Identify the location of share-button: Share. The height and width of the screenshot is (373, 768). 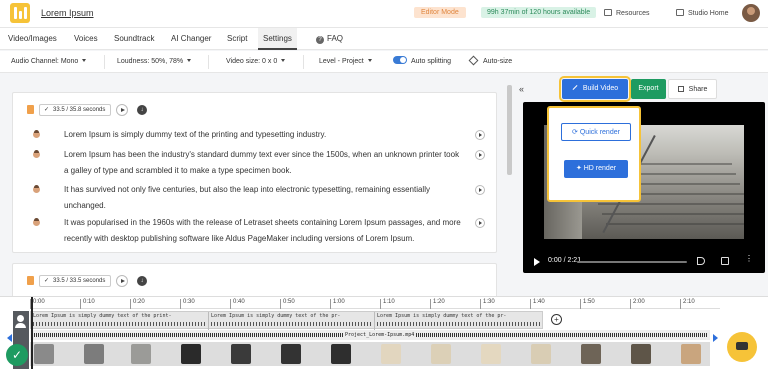
(692, 89).